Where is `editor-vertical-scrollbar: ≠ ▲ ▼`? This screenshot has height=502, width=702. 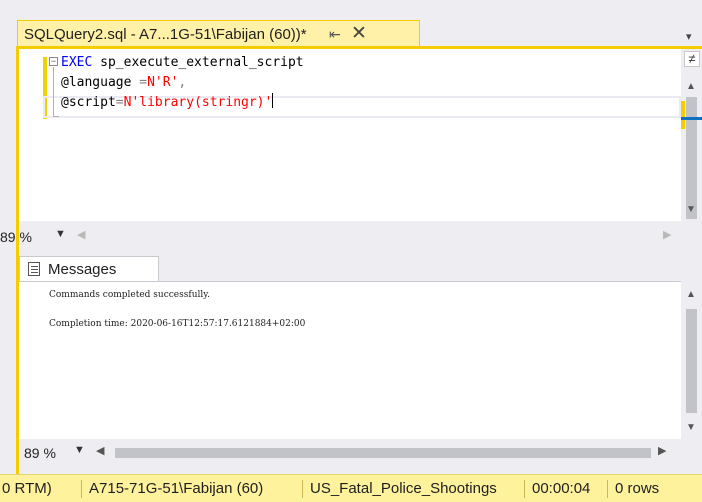 editor-vertical-scrollbar: ≠ ▲ ▼ is located at coordinates (691, 135).